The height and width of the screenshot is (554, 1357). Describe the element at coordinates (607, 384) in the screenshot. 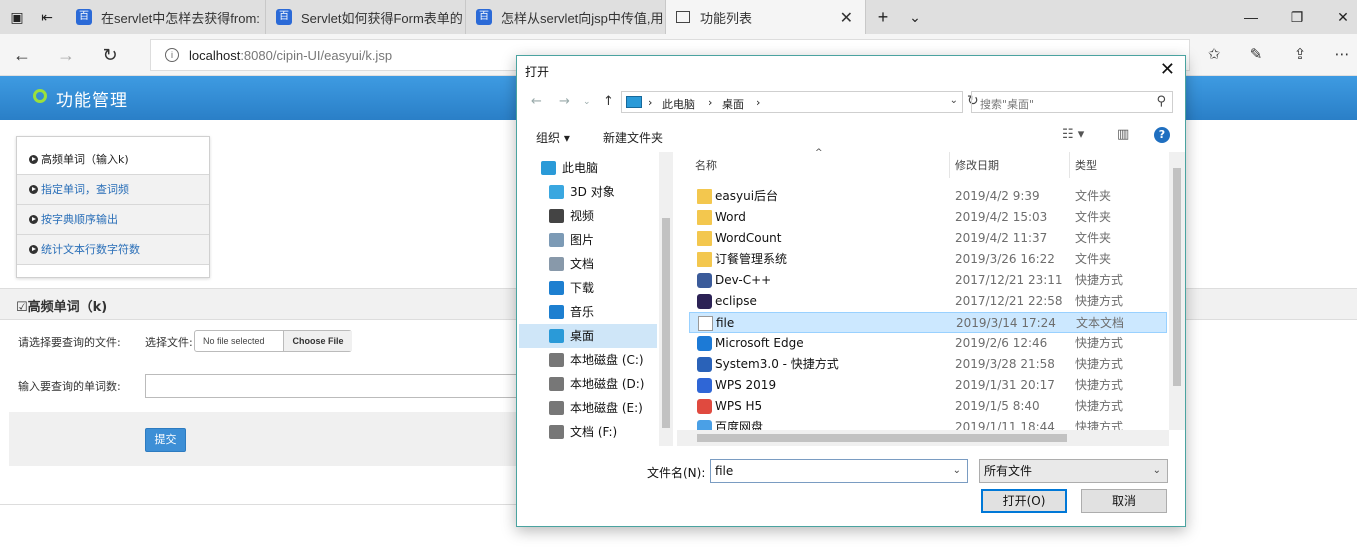

I see `nav-item-label: 本地磁盘 (D:)` at that location.